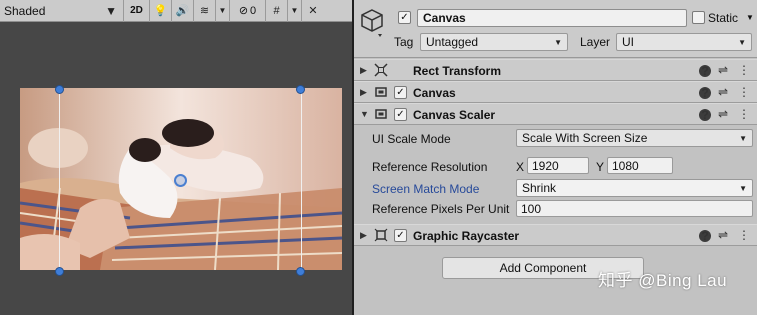 This screenshot has width=757, height=315. What do you see at coordinates (520, 167) in the screenshot?
I see `x-label: X` at bounding box center [520, 167].